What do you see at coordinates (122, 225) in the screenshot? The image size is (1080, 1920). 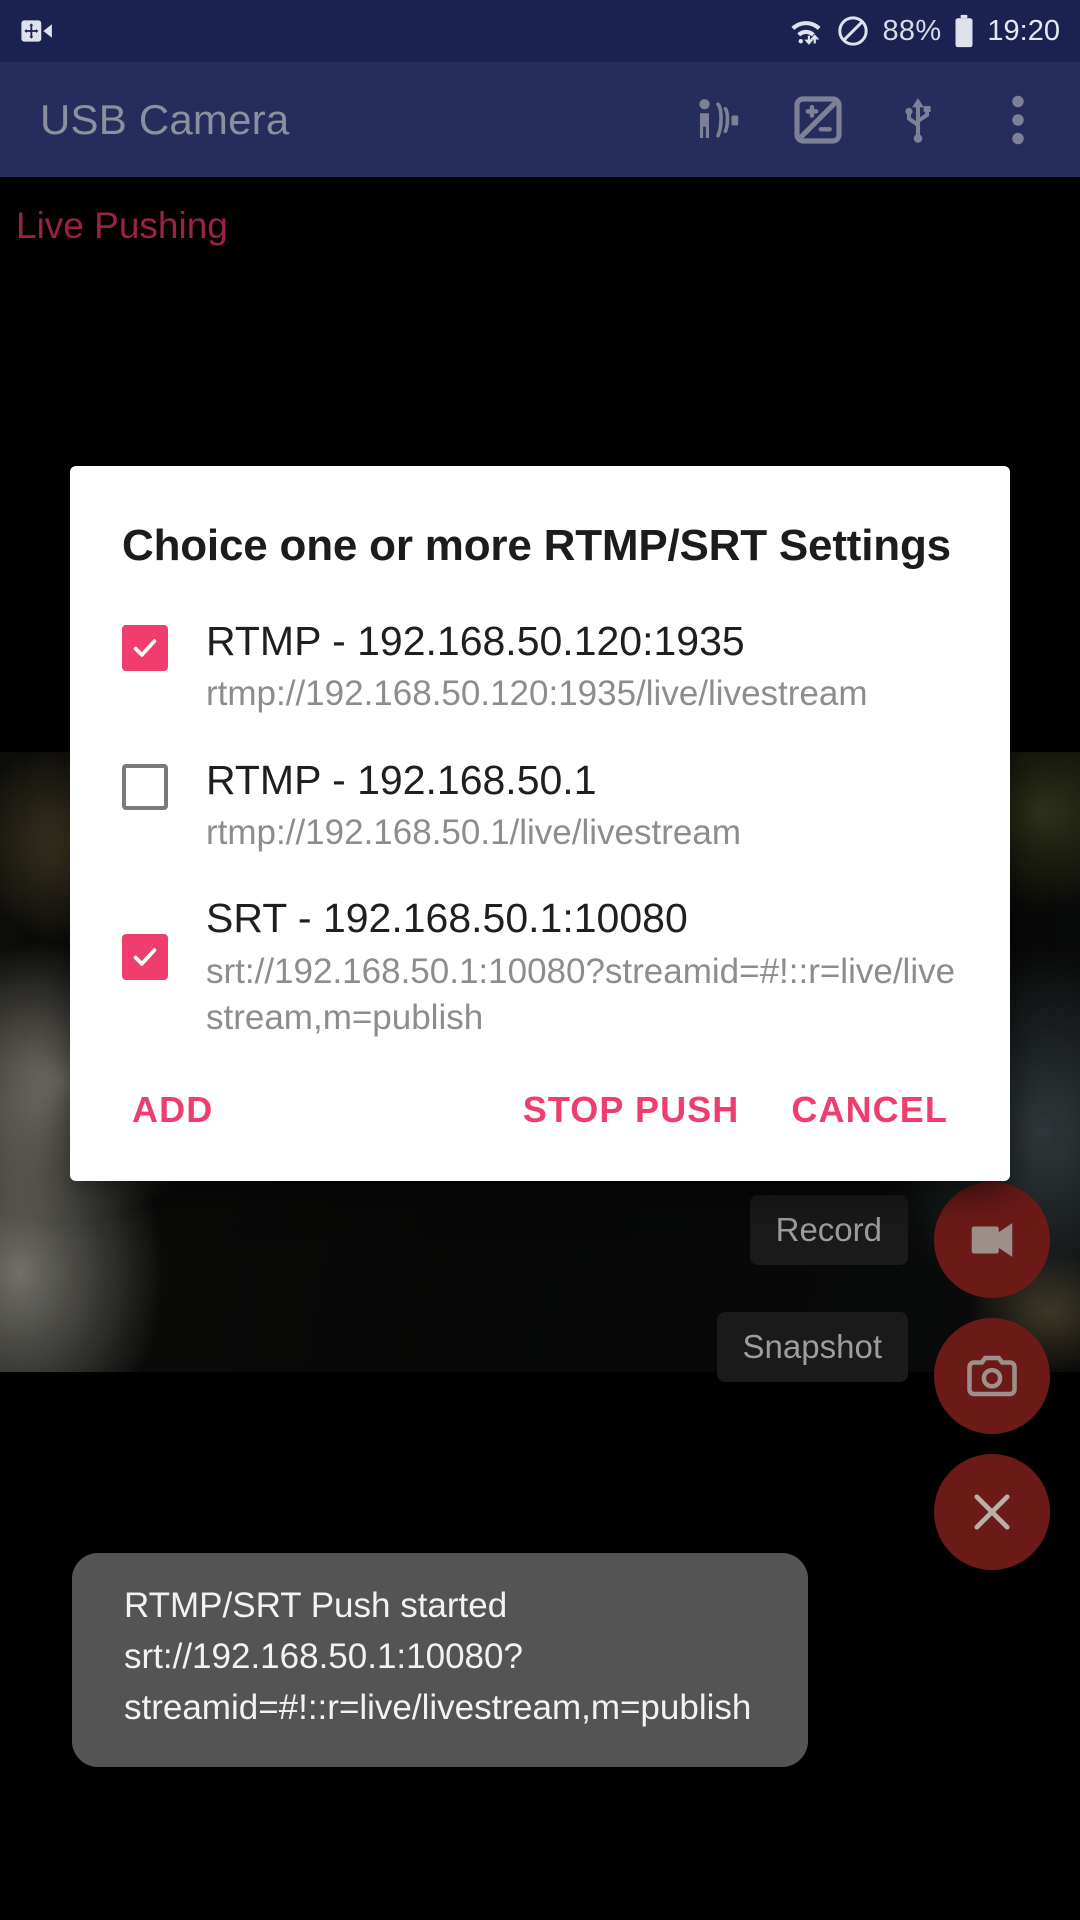 I see `live-pushing-label: Live Pushing` at bounding box center [122, 225].